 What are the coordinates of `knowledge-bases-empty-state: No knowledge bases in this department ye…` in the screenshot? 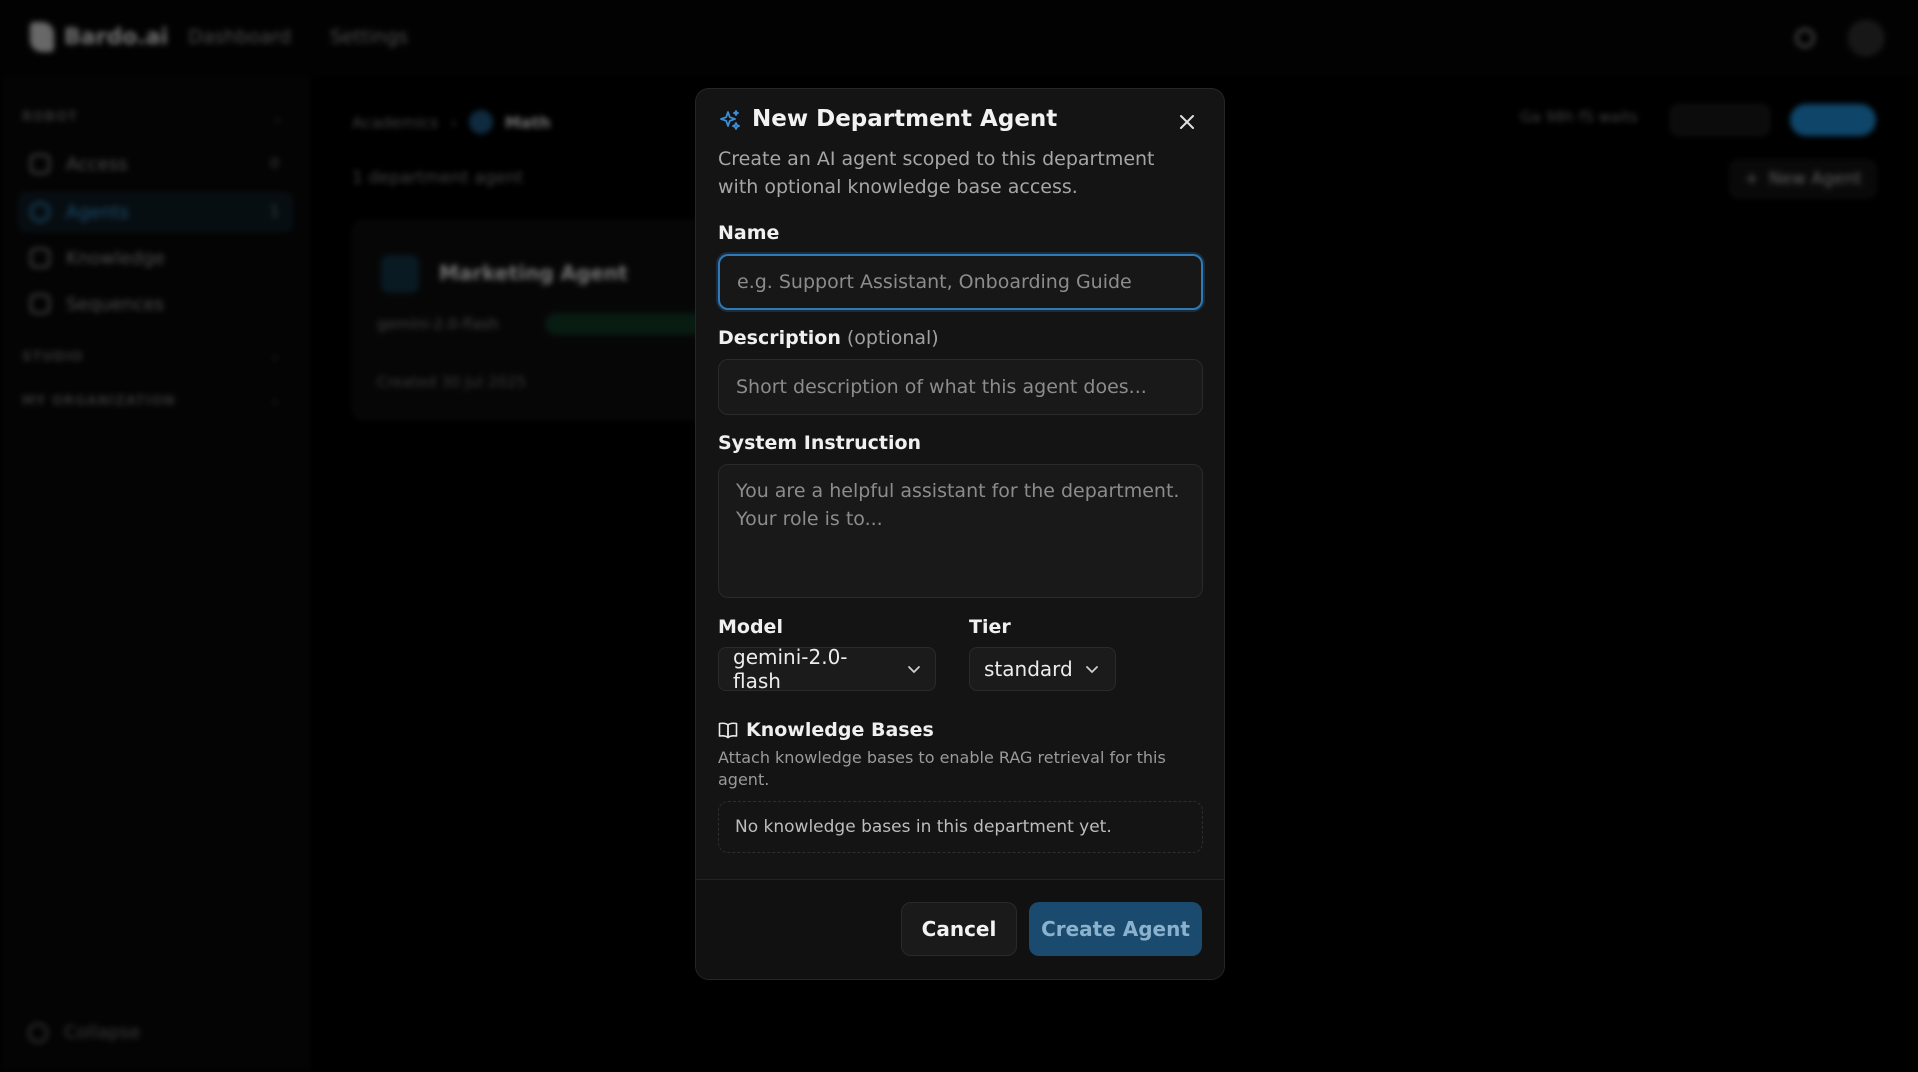 It's located at (960, 827).